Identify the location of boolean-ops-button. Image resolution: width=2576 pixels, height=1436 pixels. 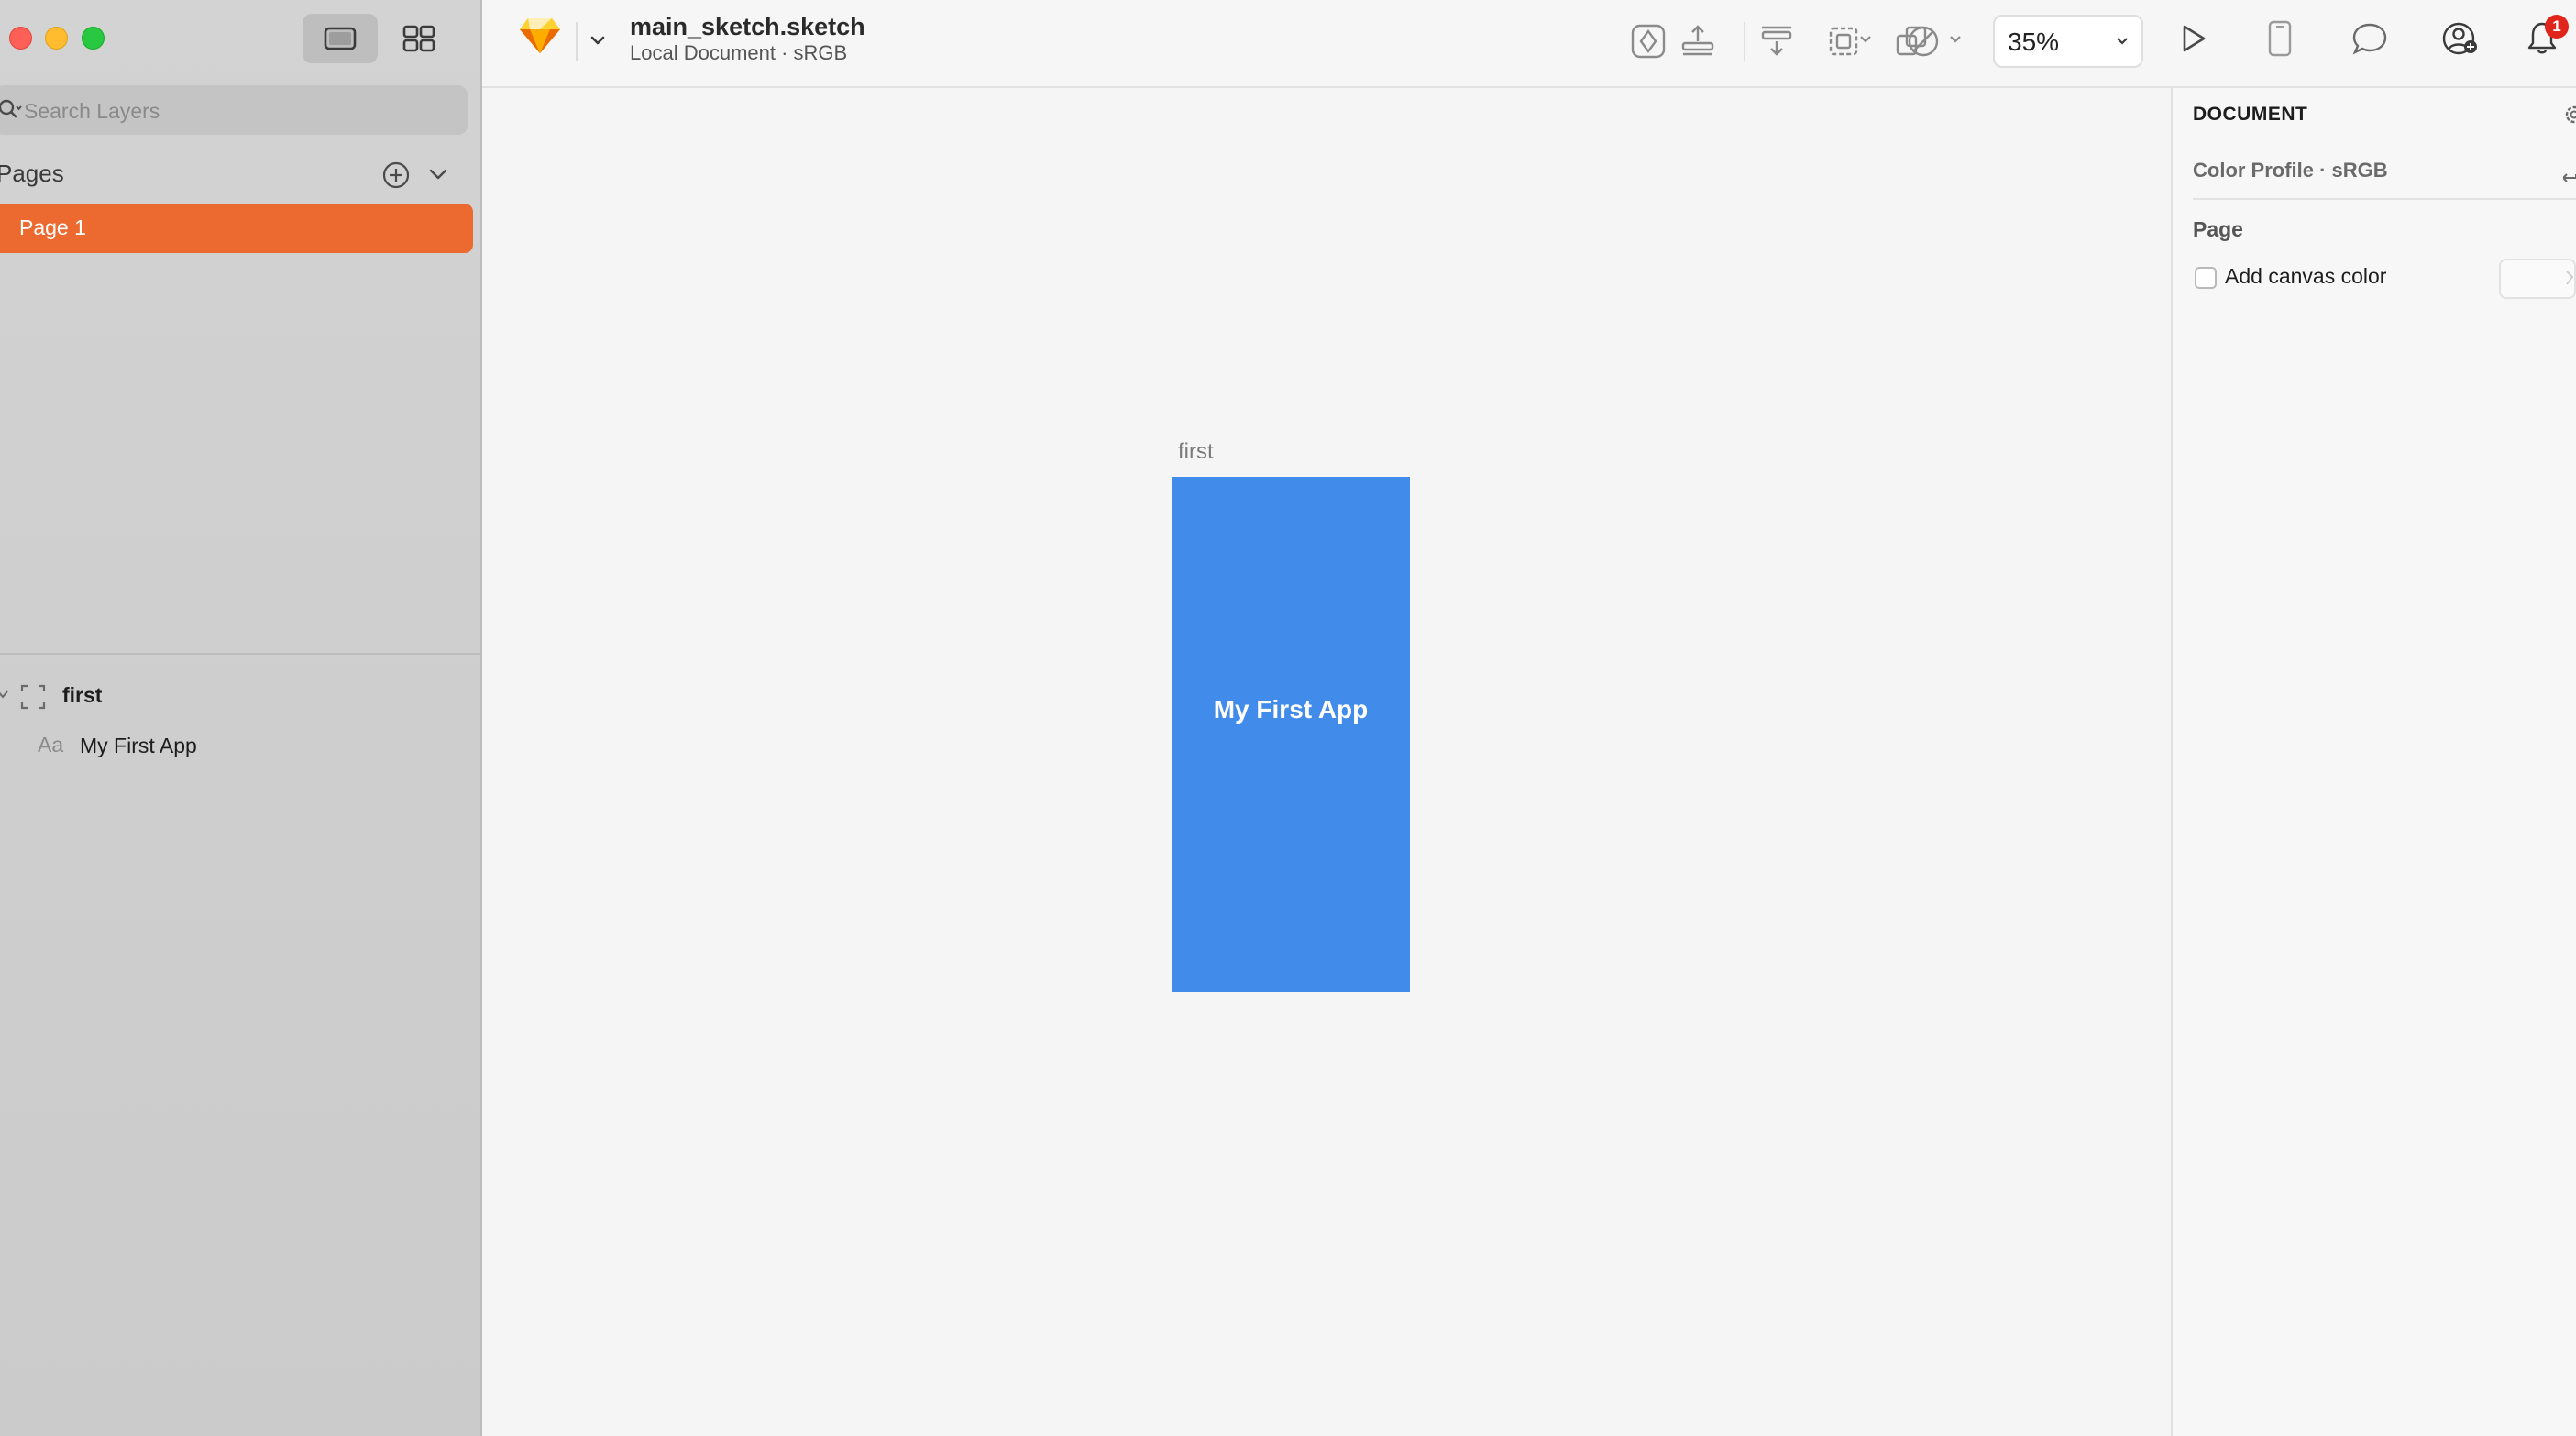
(1912, 41).